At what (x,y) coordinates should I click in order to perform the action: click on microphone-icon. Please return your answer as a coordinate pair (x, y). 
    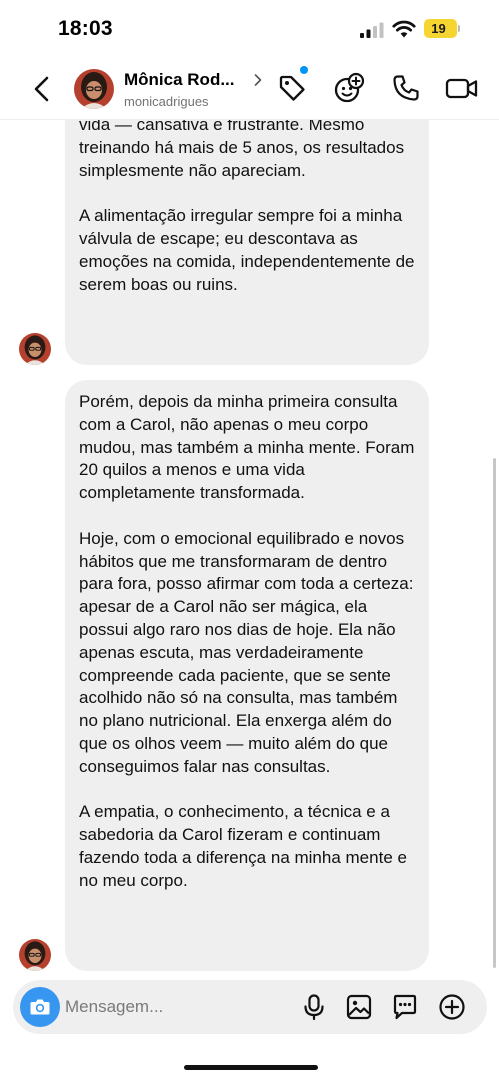
    Looking at the image, I should click on (314, 1007).